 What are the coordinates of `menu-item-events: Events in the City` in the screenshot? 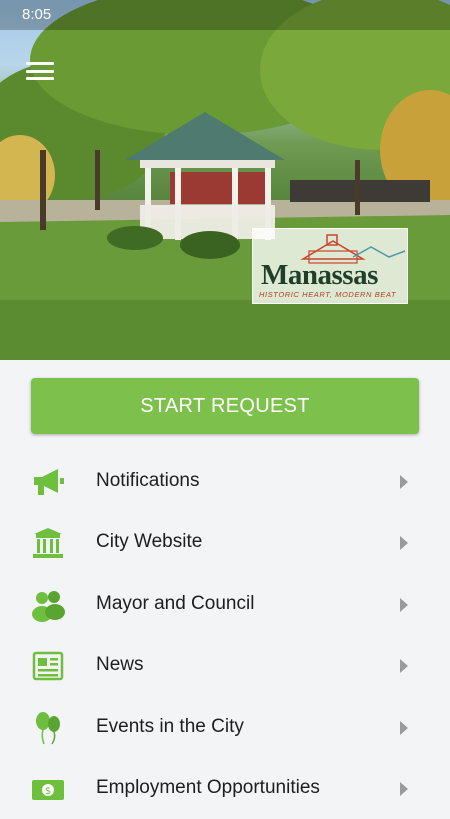 It's located at (225, 727).